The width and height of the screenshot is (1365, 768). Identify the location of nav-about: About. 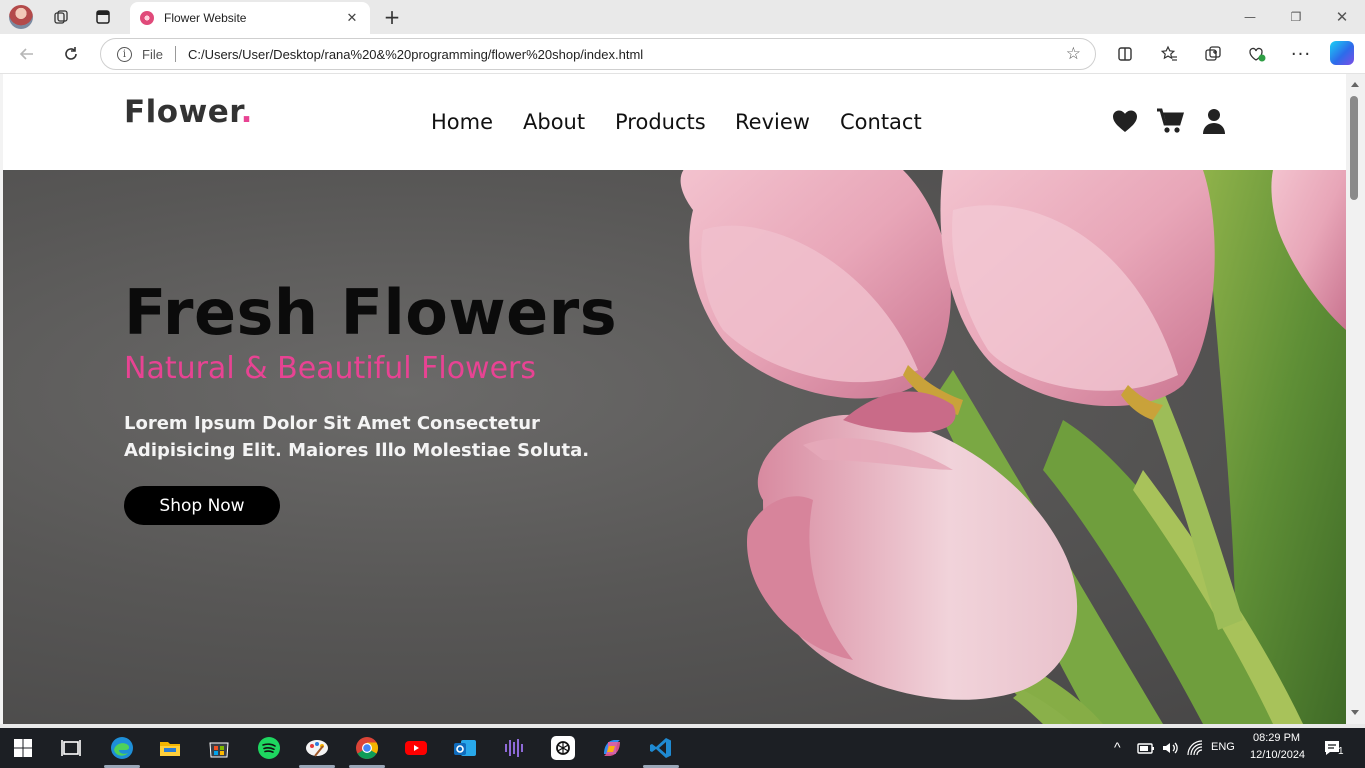
(554, 122).